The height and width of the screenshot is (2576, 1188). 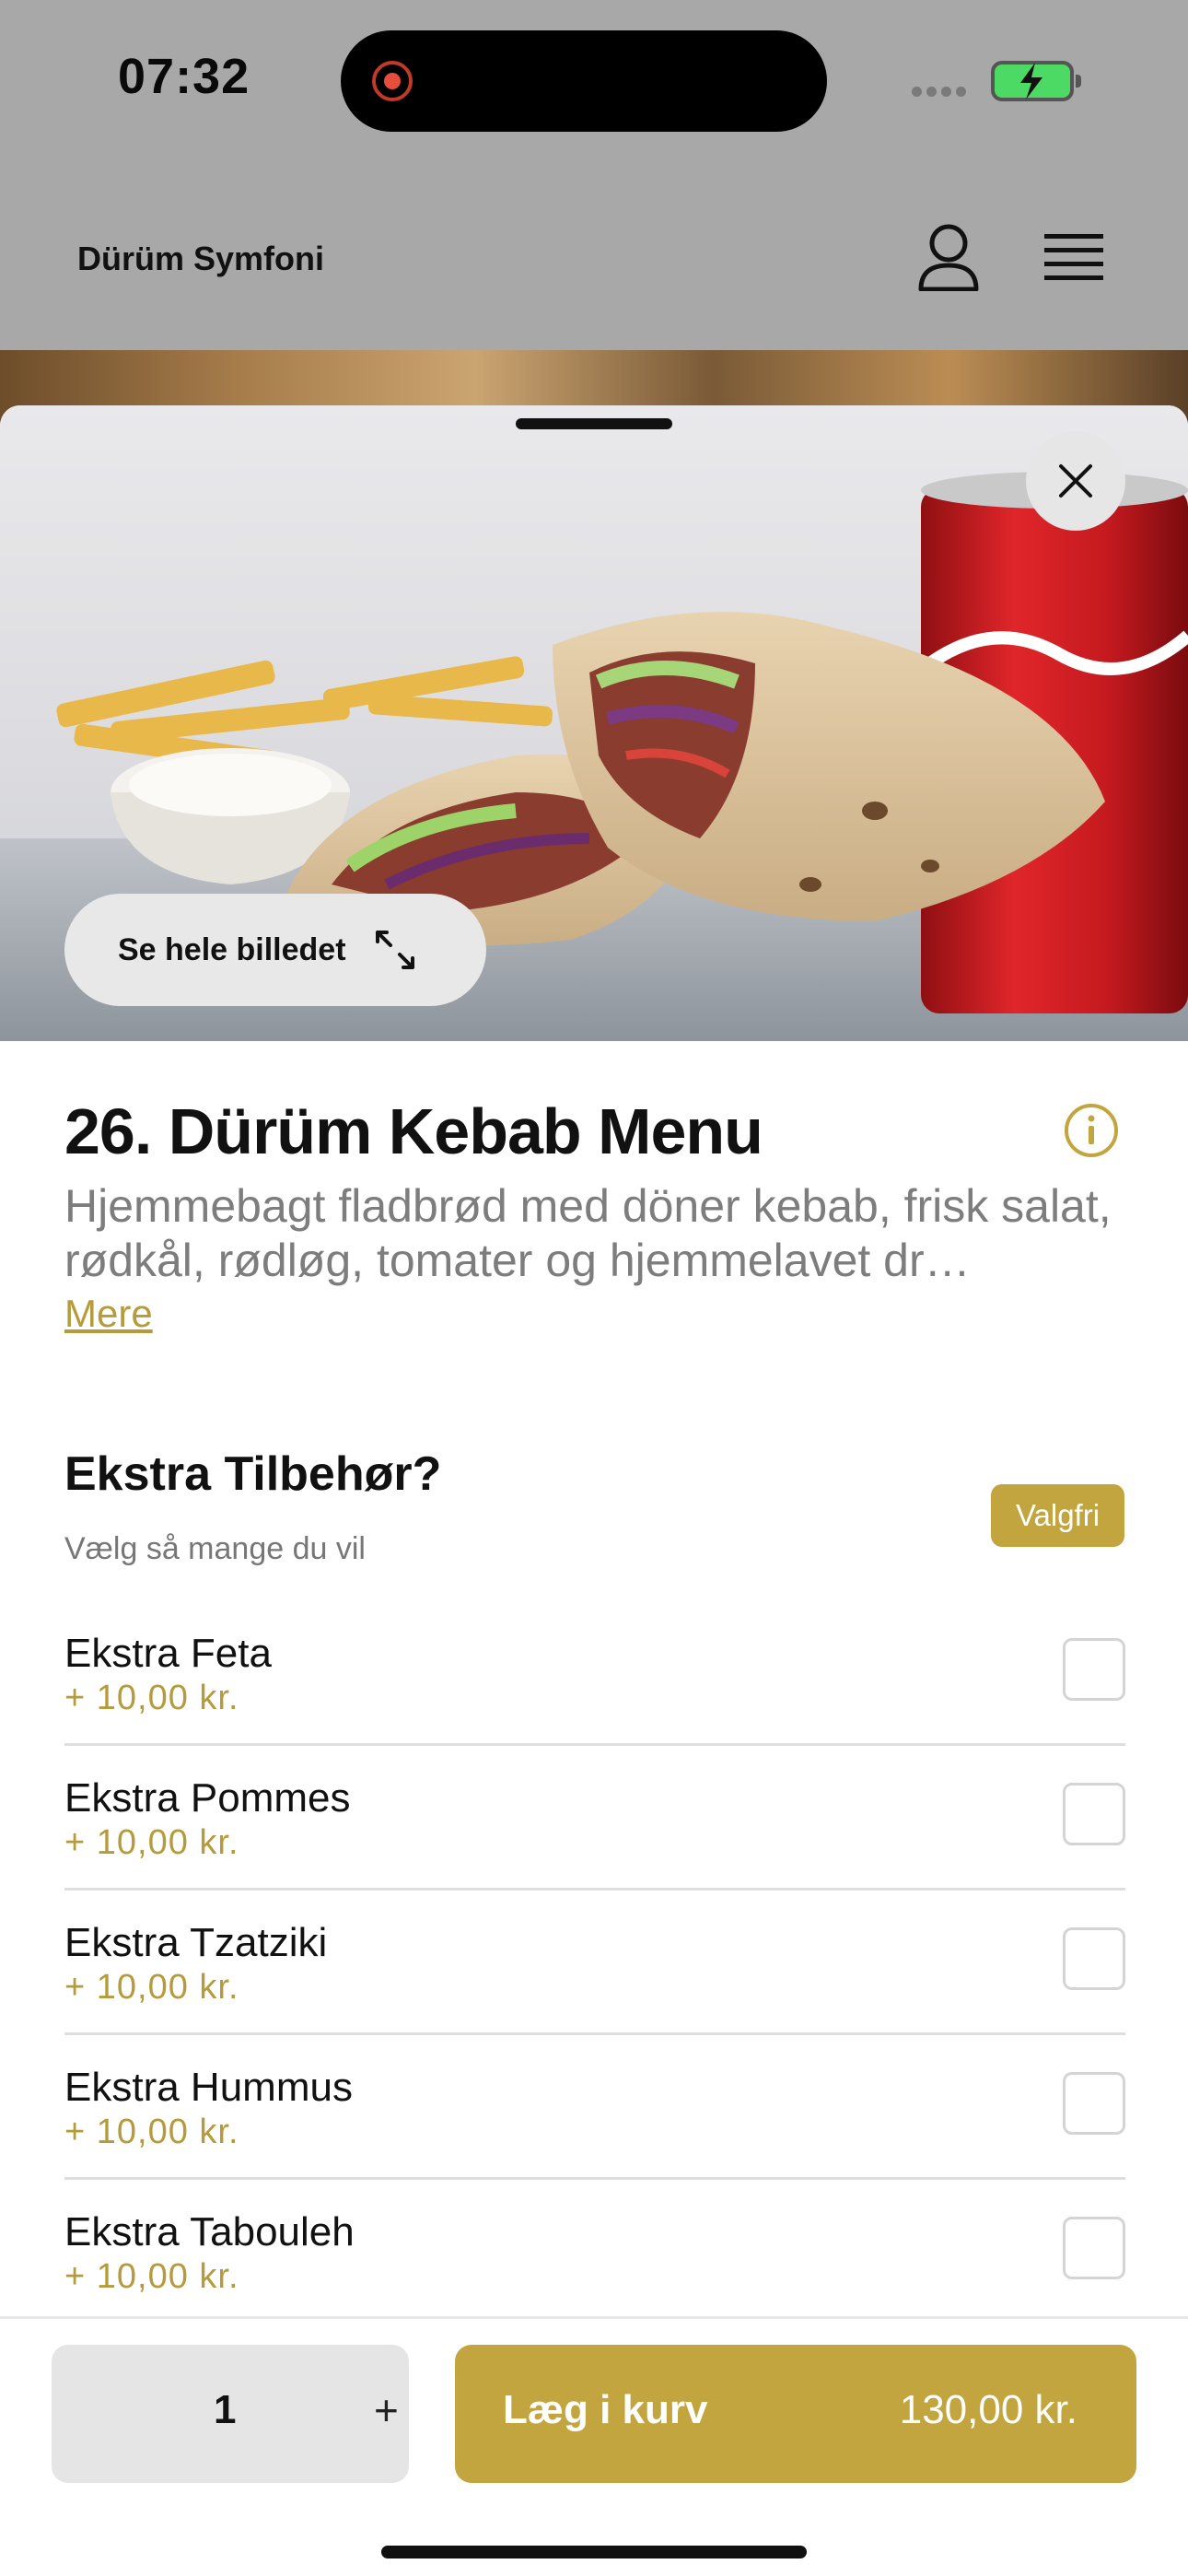 I want to click on add-to-cart-button: Læg i kurv 130,00 kr., so click(x=795, y=2414).